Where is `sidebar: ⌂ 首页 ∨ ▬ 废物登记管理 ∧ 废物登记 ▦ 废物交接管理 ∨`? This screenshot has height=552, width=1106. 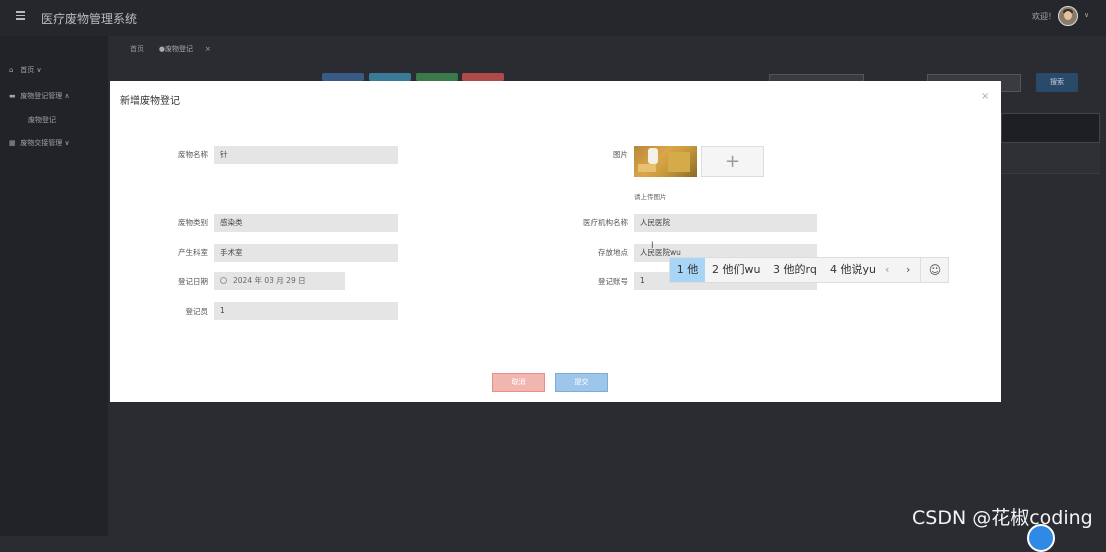
sidebar: ⌂ 首页 ∨ ▬ 废物登记管理 ∧ 废物登记 ▦ 废物交接管理 ∨ is located at coordinates (54, 286).